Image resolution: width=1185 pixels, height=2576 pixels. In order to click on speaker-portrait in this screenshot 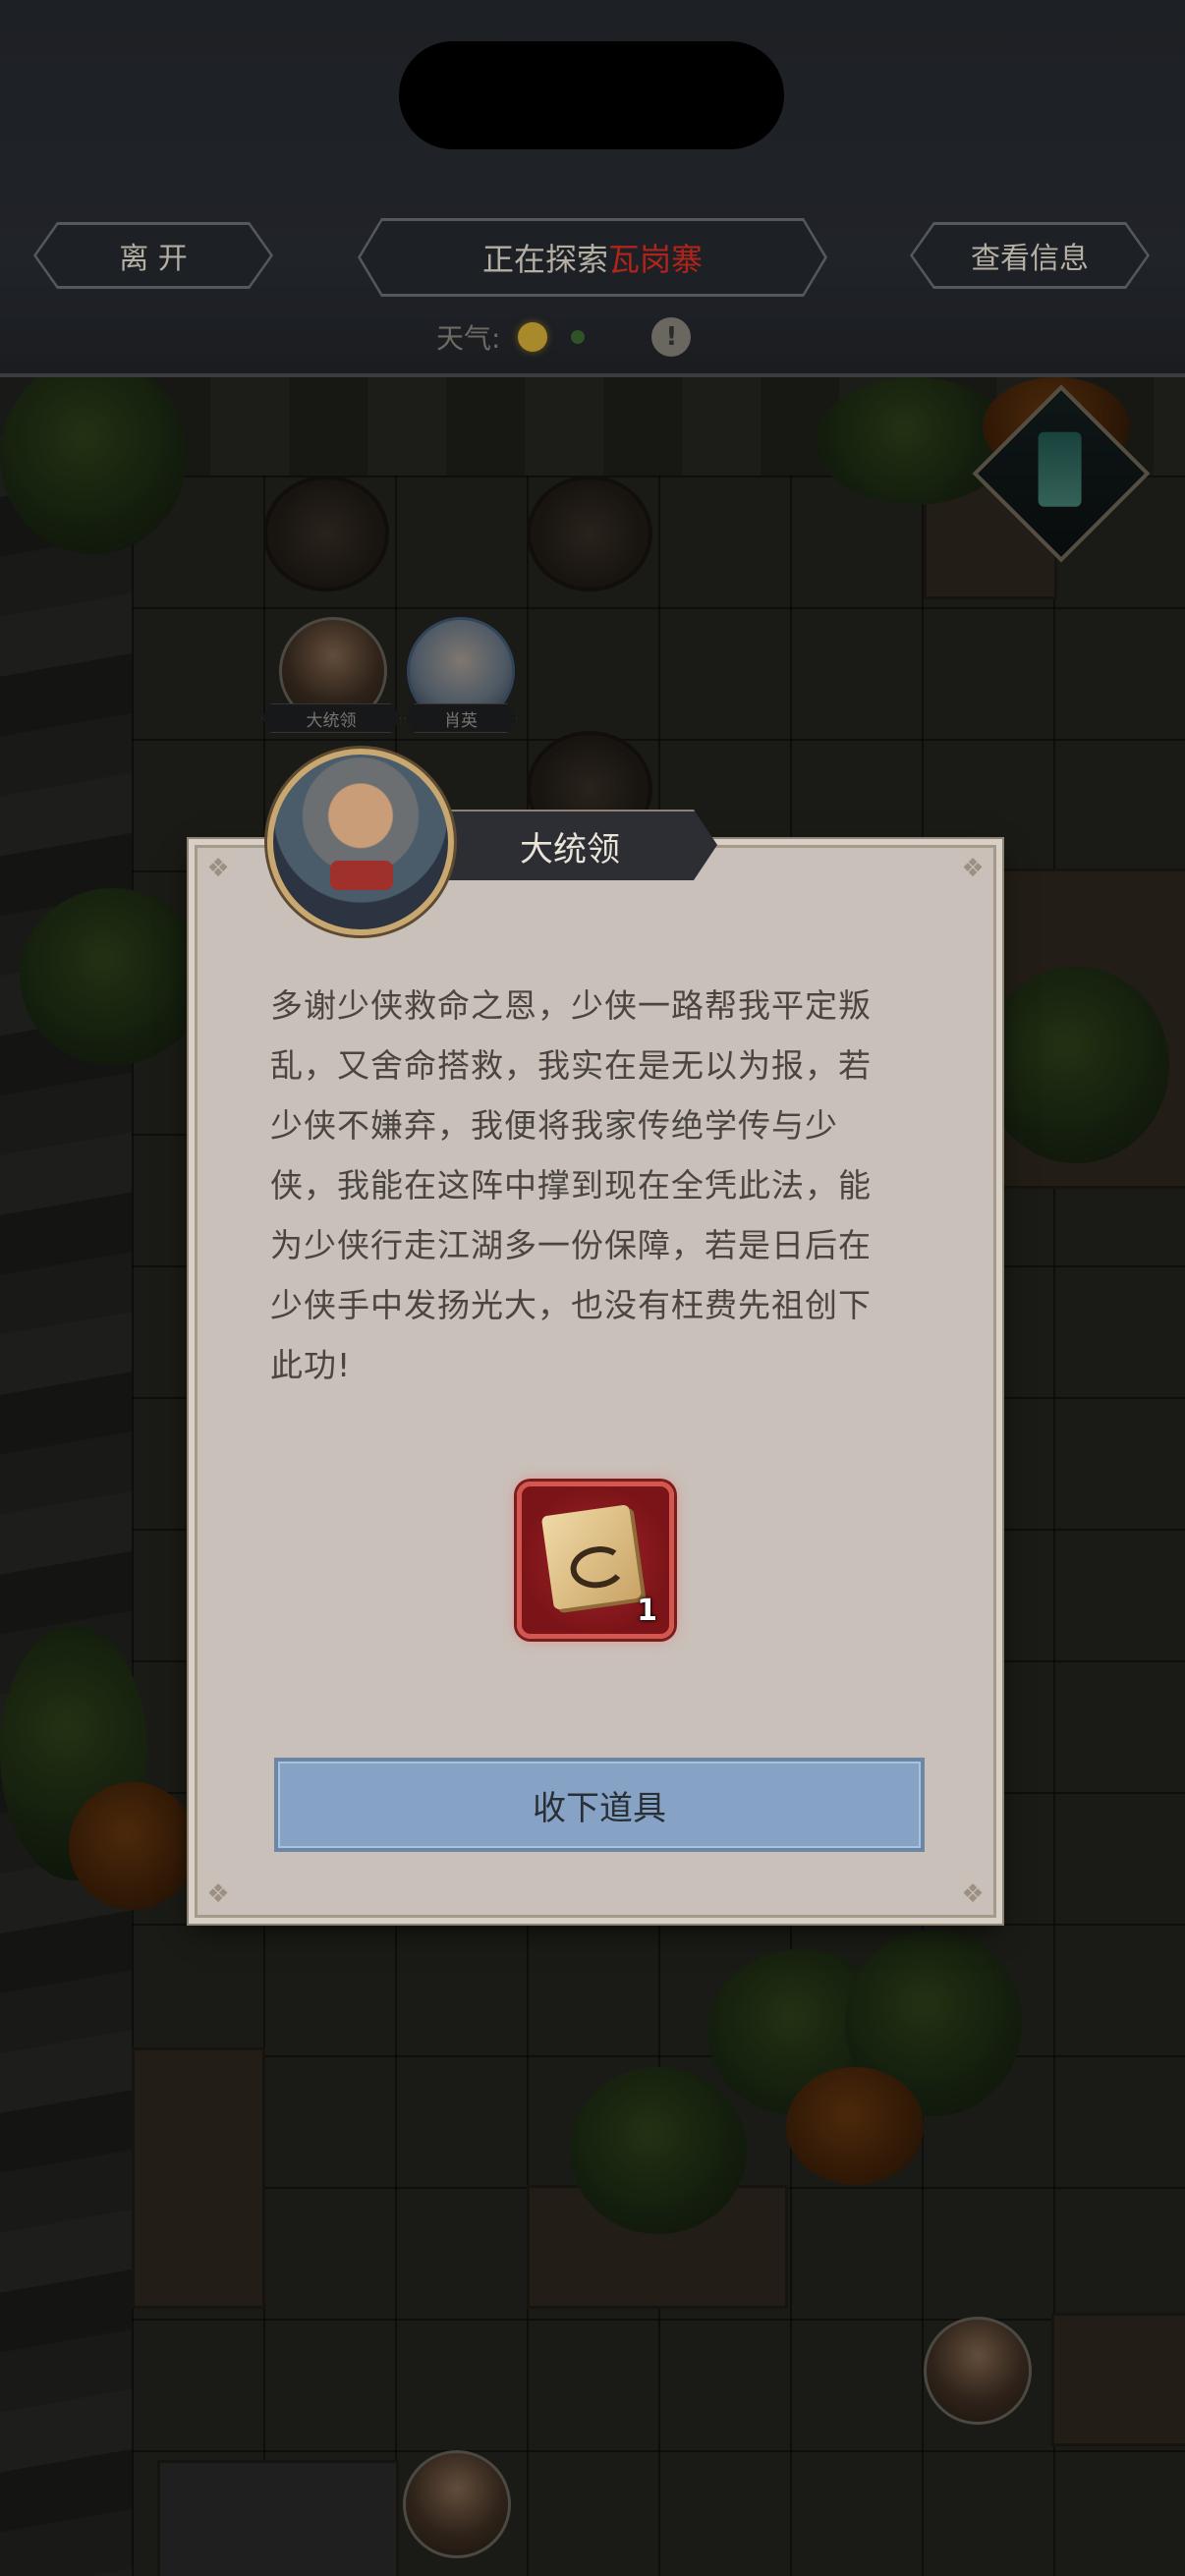, I will do `click(361, 842)`.